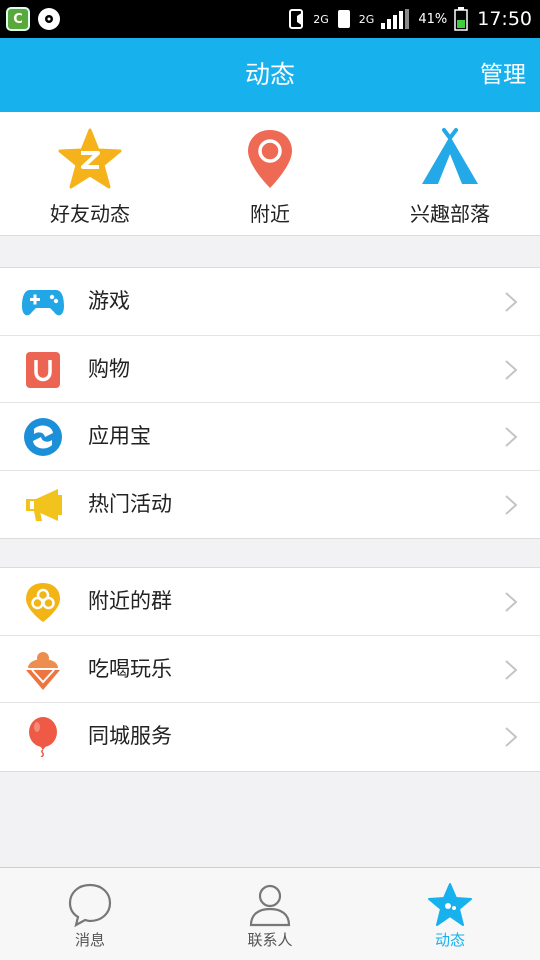 This screenshot has height=960, width=540. What do you see at coordinates (270, 505) in the screenshot?
I see `list-item-hot-events: 热门活动` at bounding box center [270, 505].